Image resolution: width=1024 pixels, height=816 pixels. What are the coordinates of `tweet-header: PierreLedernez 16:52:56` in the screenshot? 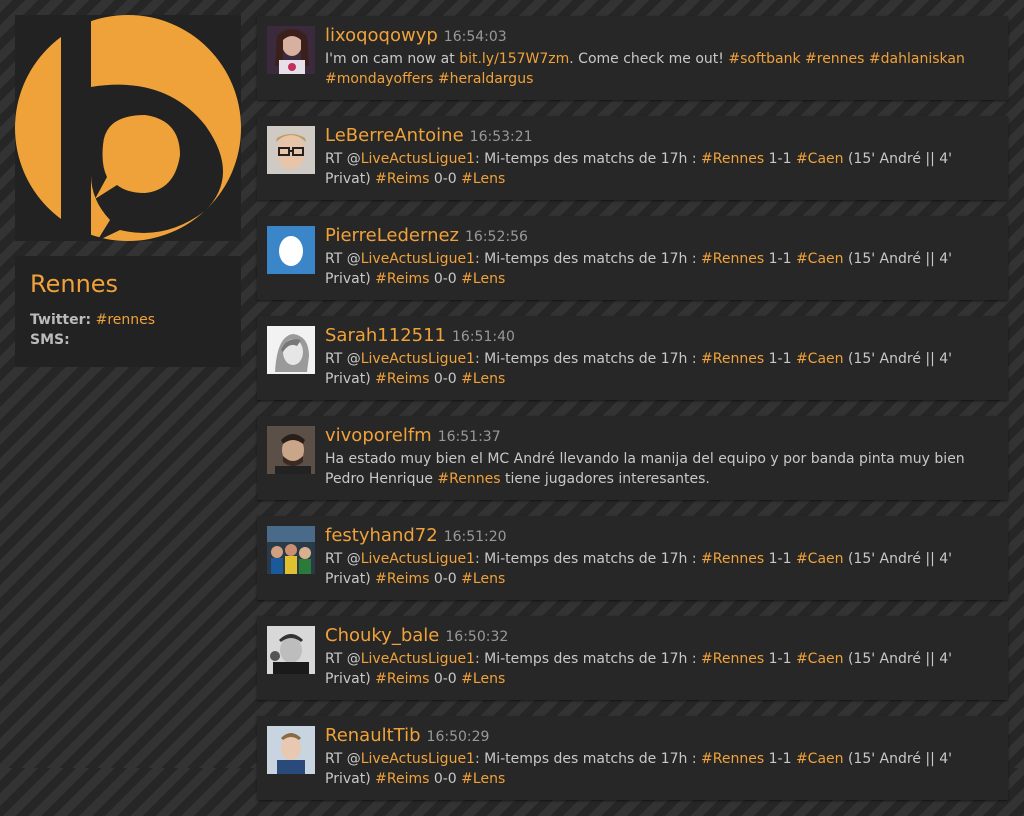 It's located at (661, 236).